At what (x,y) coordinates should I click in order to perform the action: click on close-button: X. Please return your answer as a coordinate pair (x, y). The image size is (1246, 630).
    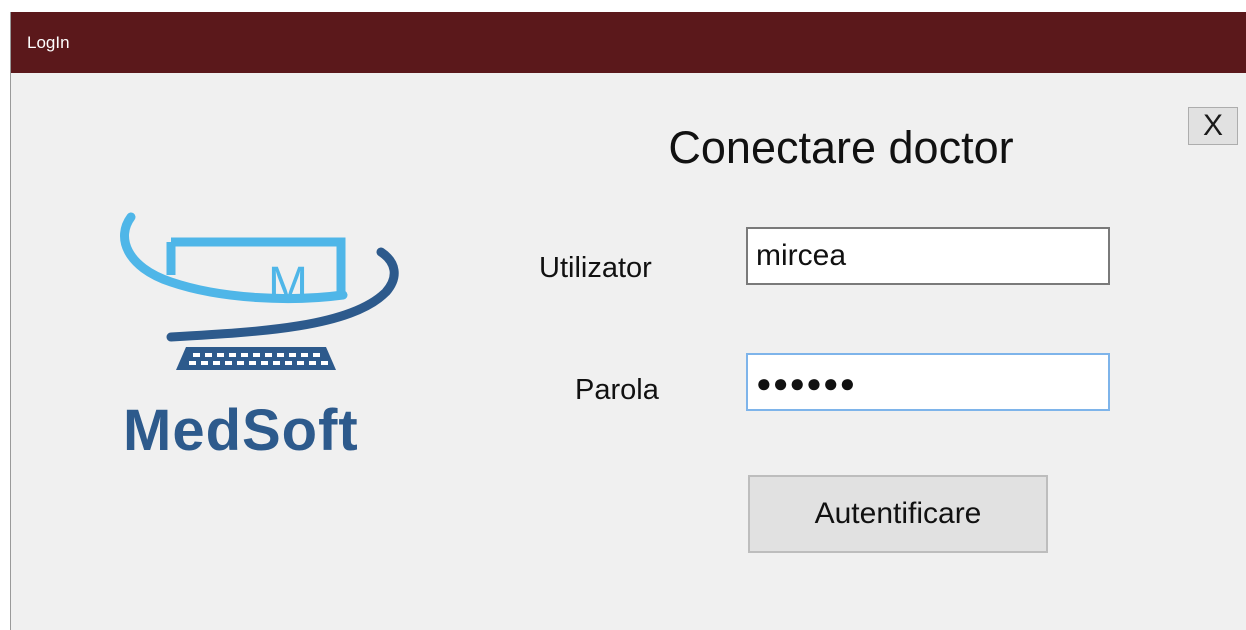
    Looking at the image, I should click on (1213, 126).